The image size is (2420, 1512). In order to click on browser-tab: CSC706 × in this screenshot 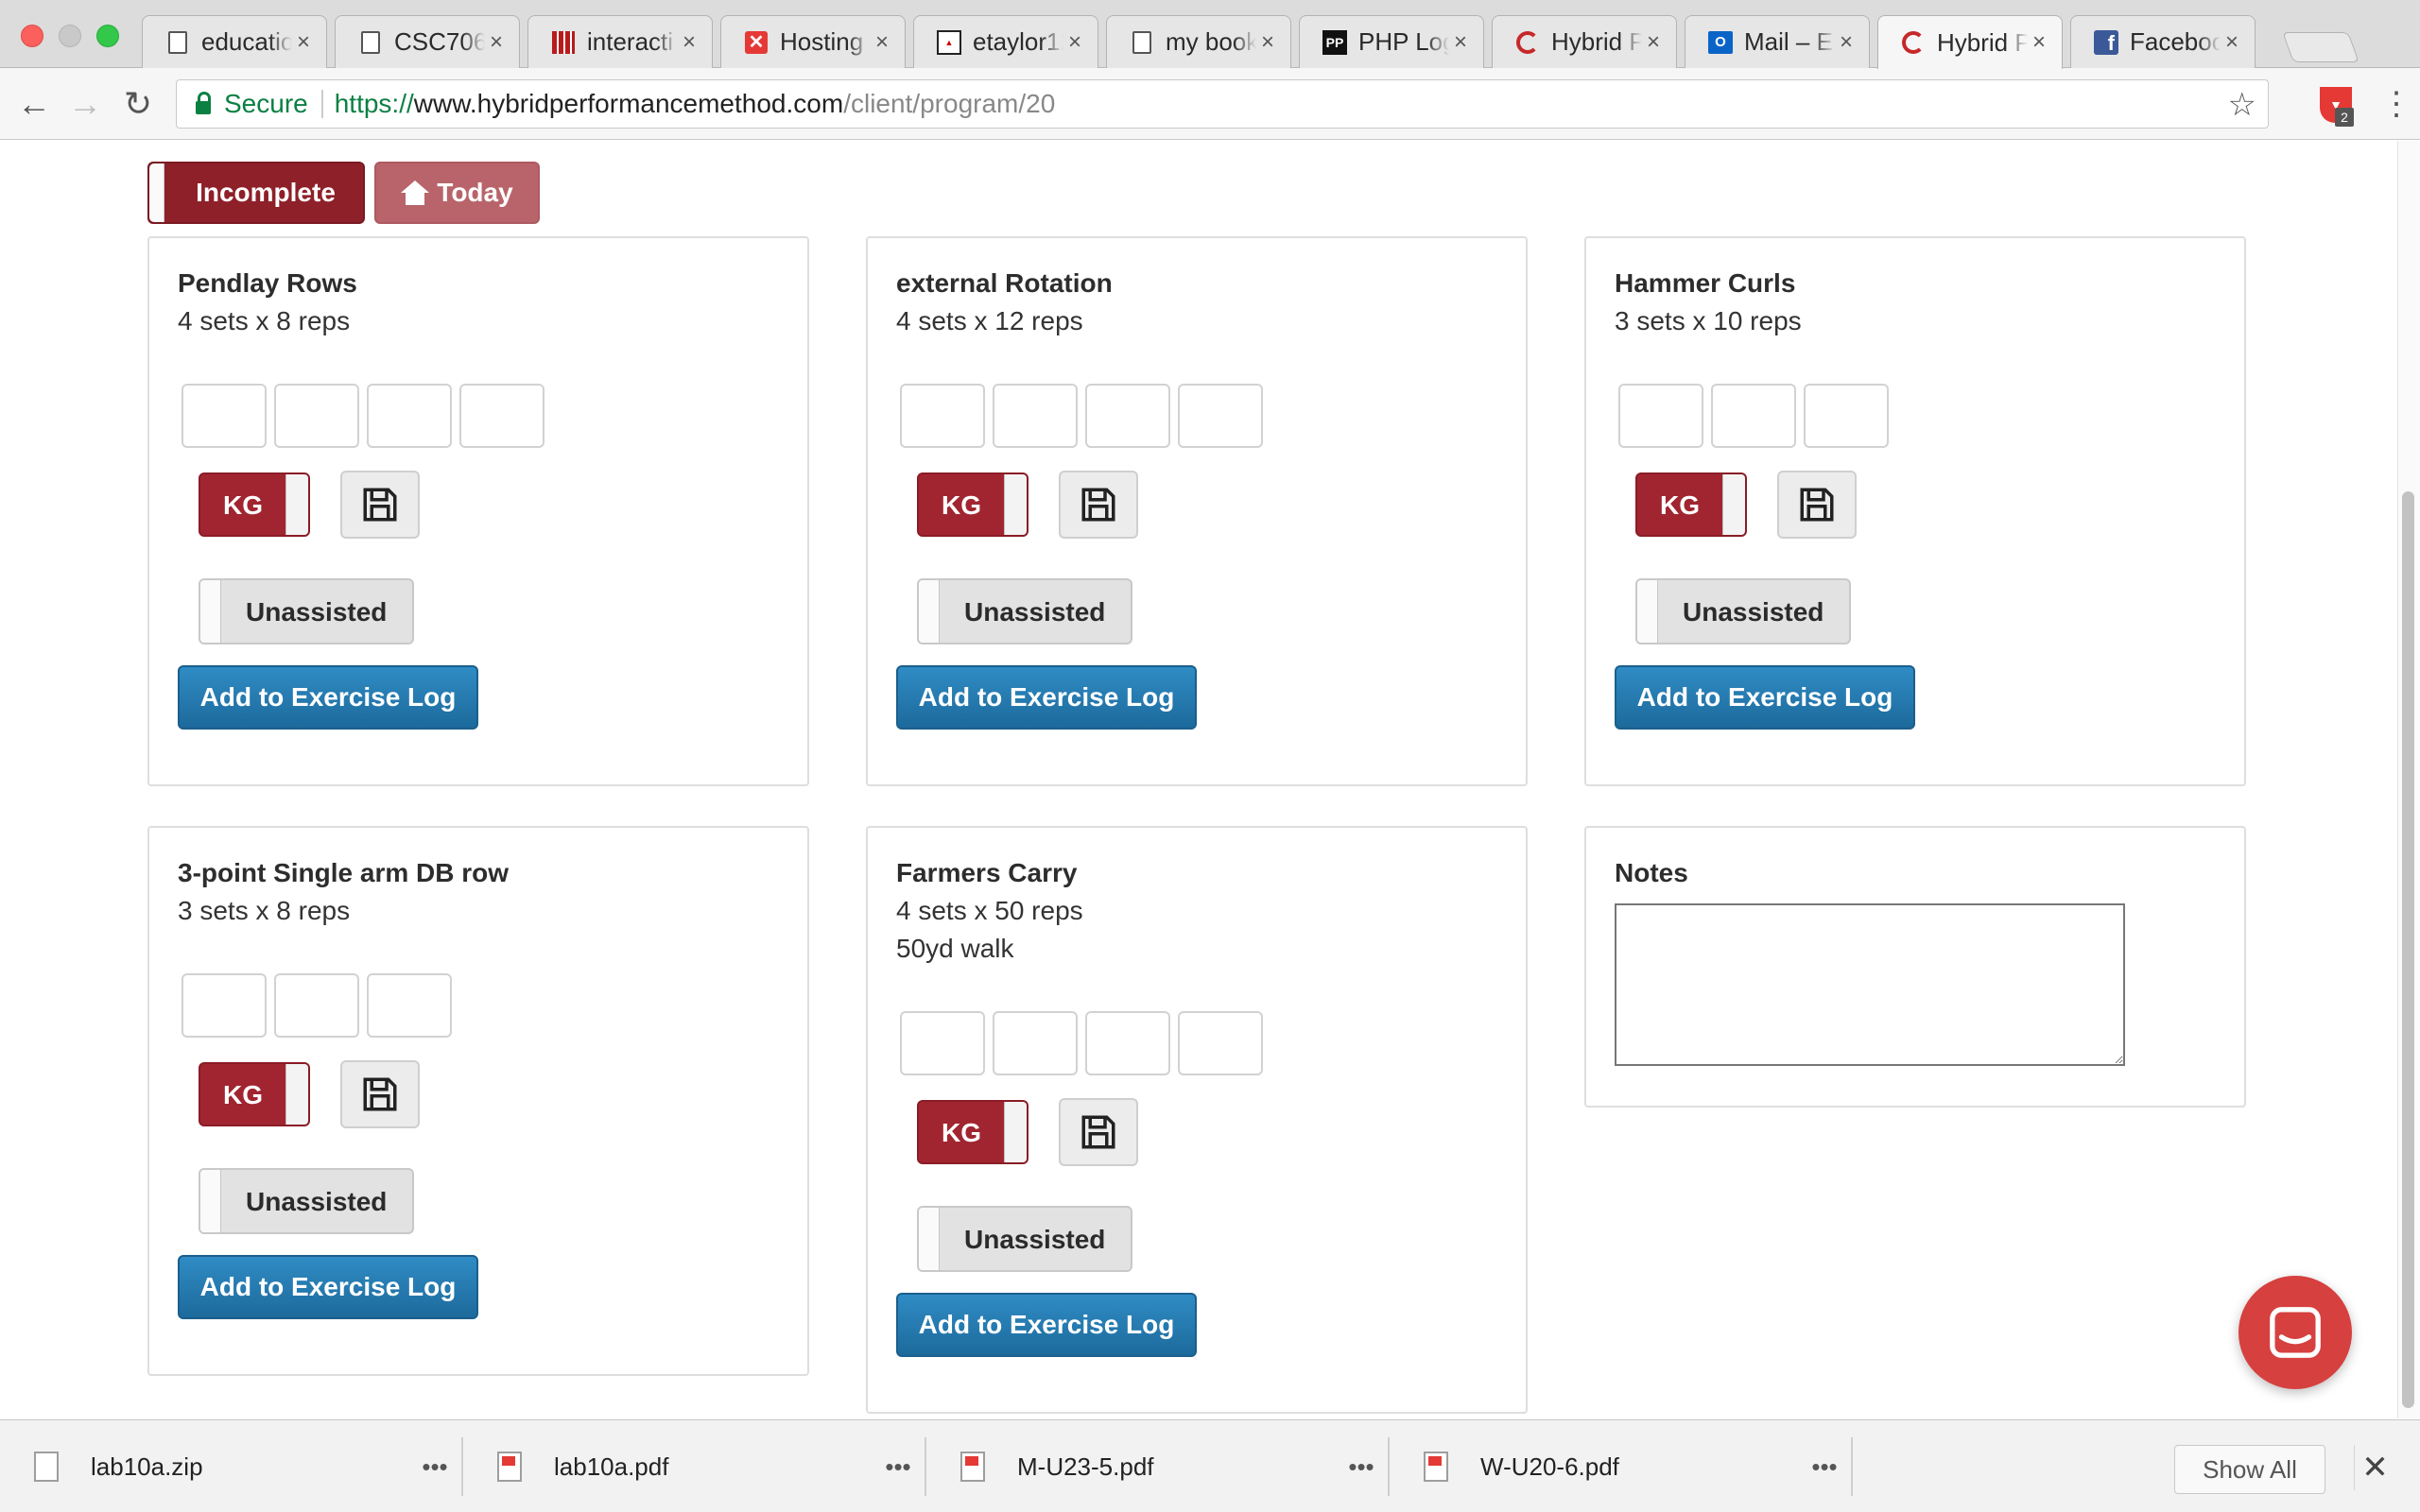, I will do `click(427, 41)`.